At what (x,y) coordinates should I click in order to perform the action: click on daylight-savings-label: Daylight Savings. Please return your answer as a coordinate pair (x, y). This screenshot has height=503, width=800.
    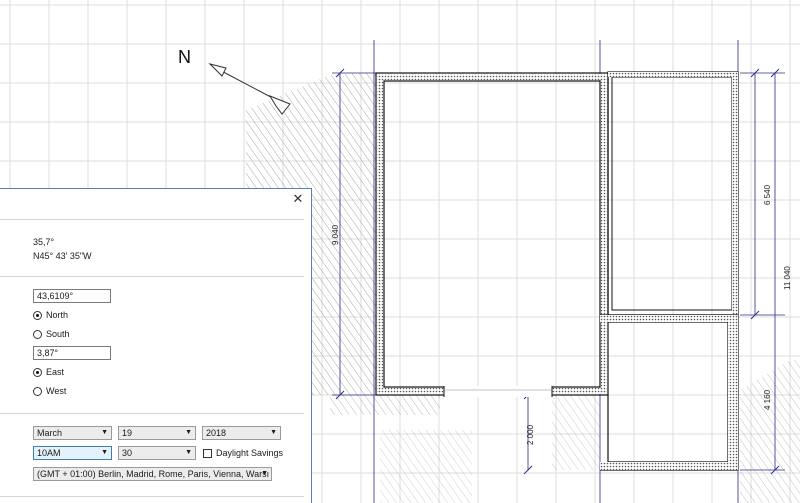
    Looking at the image, I should click on (250, 453).